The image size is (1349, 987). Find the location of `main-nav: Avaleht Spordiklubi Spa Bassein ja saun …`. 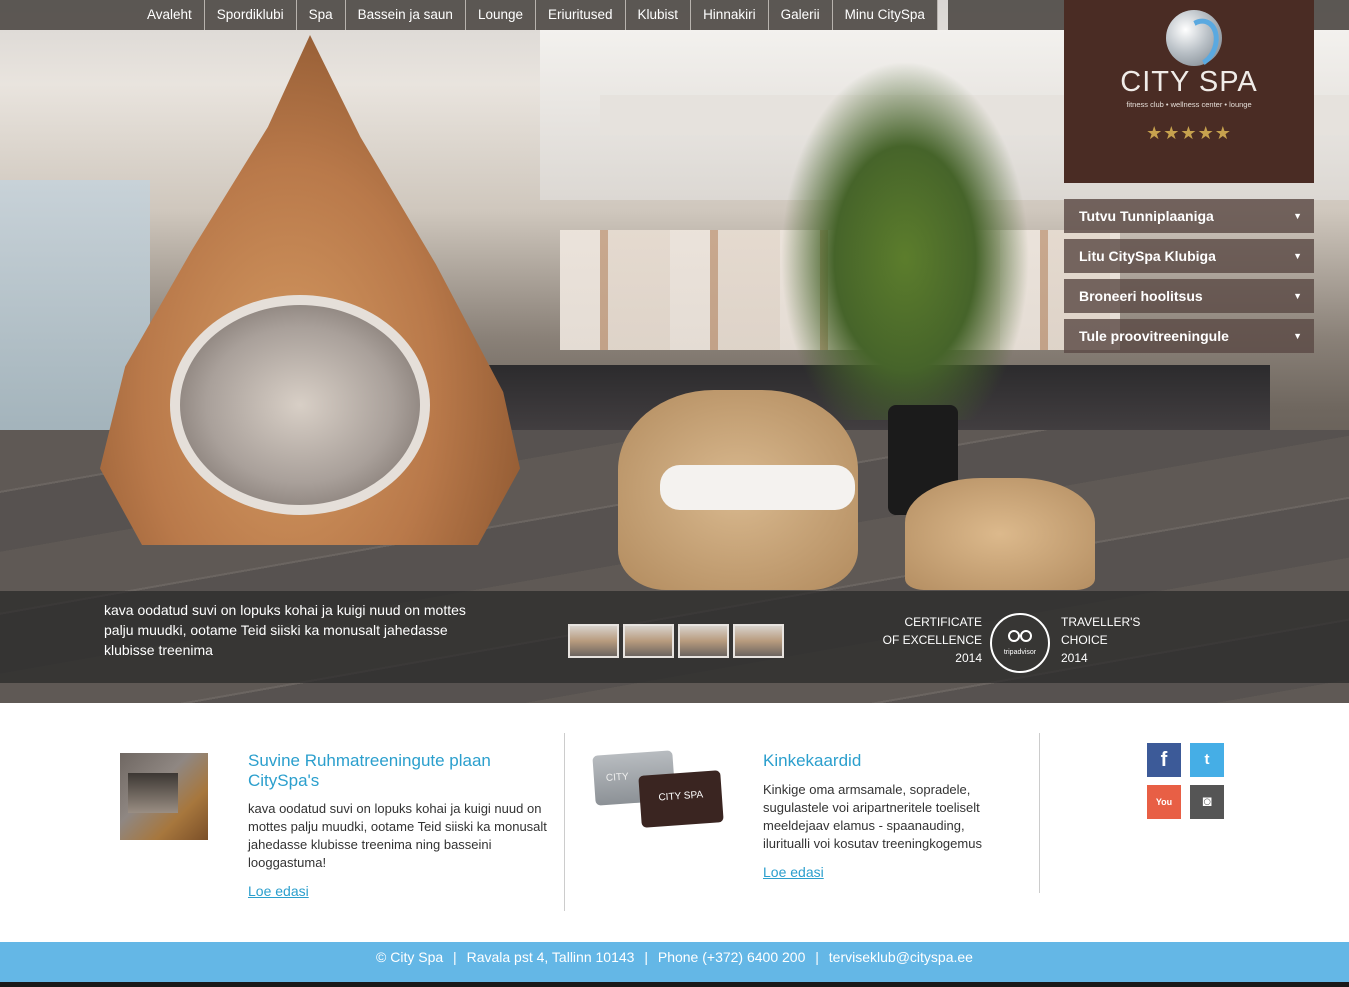

main-nav: Avaleht Spordiklubi Spa Bassein ja saun … is located at coordinates (536, 15).